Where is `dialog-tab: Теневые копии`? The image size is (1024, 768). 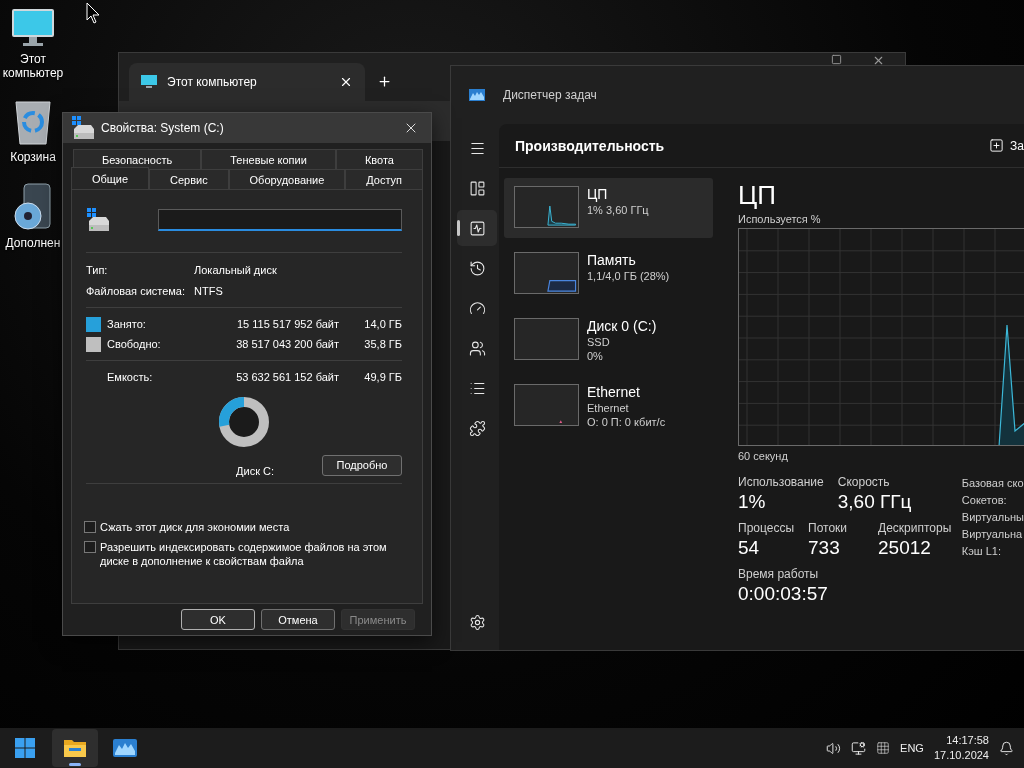 dialog-tab: Теневые копии is located at coordinates (268, 159).